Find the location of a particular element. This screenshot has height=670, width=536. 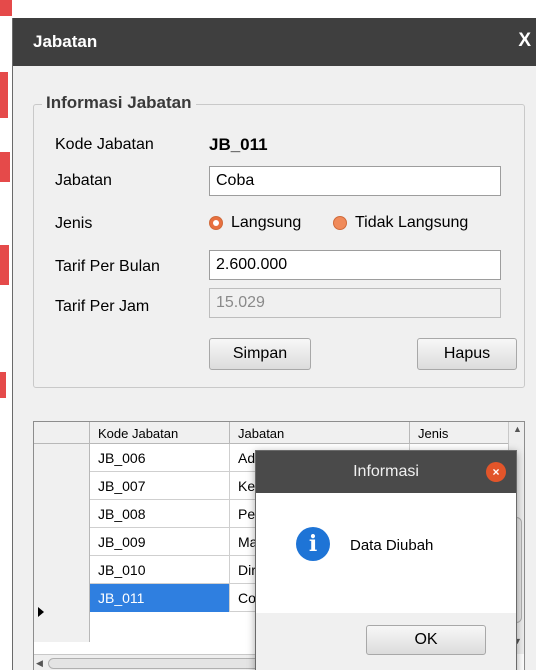

grid-column-header: Jenis is located at coordinates (460, 433).